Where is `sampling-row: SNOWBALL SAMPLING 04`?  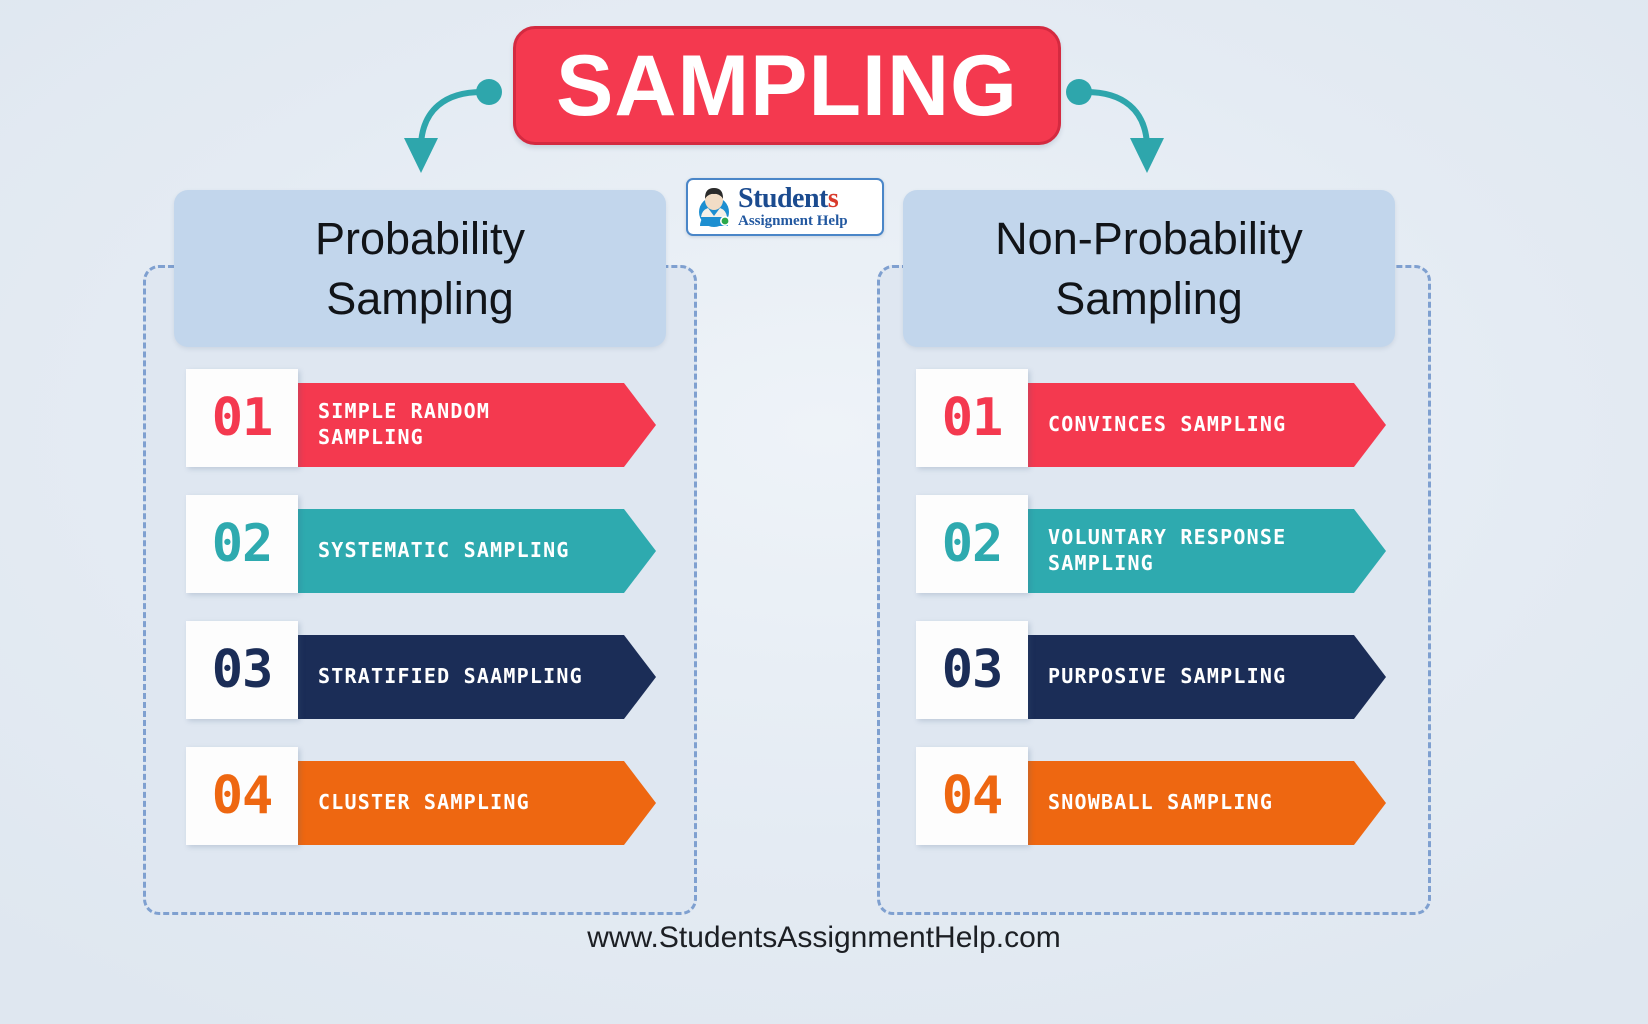
sampling-row: SNOWBALL SAMPLING 04 is located at coordinates (1151, 796).